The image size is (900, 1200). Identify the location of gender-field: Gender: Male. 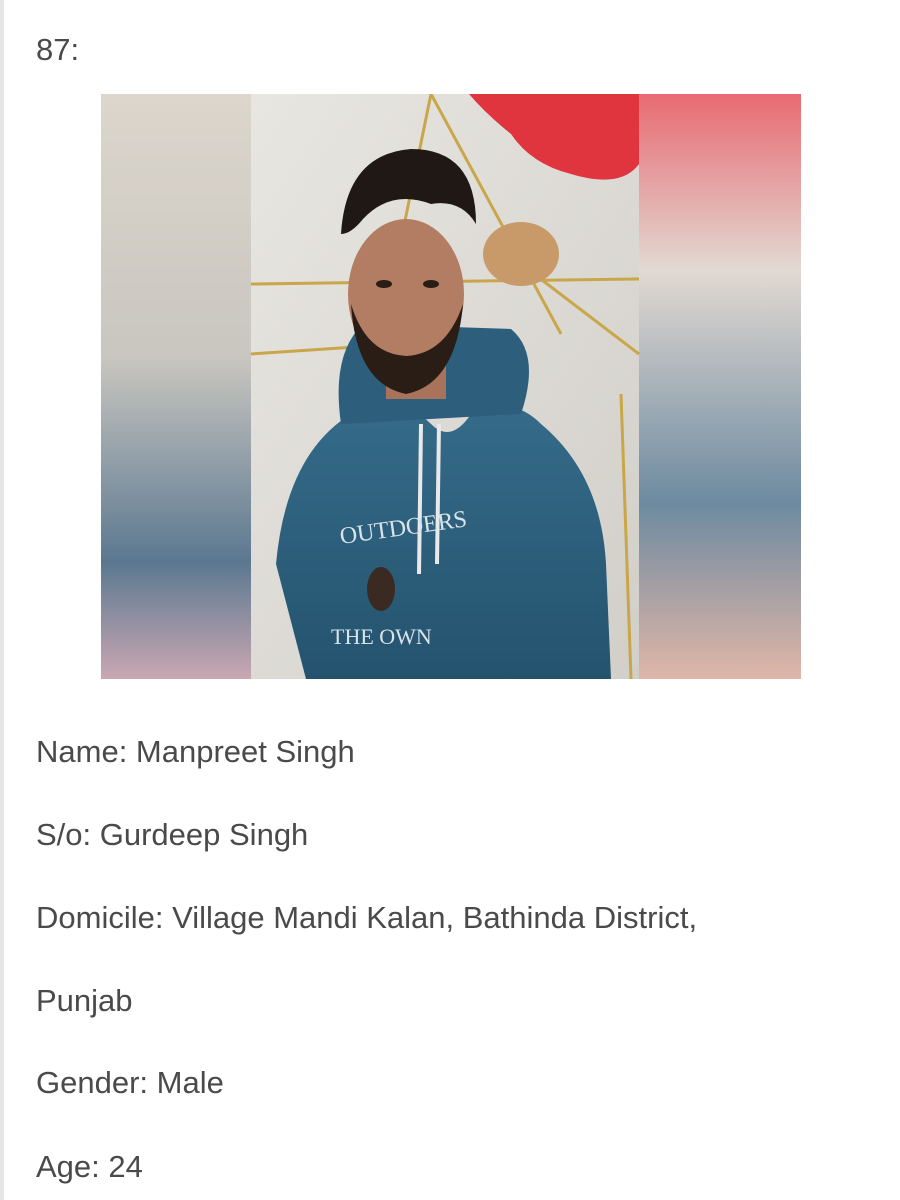
(130, 1082).